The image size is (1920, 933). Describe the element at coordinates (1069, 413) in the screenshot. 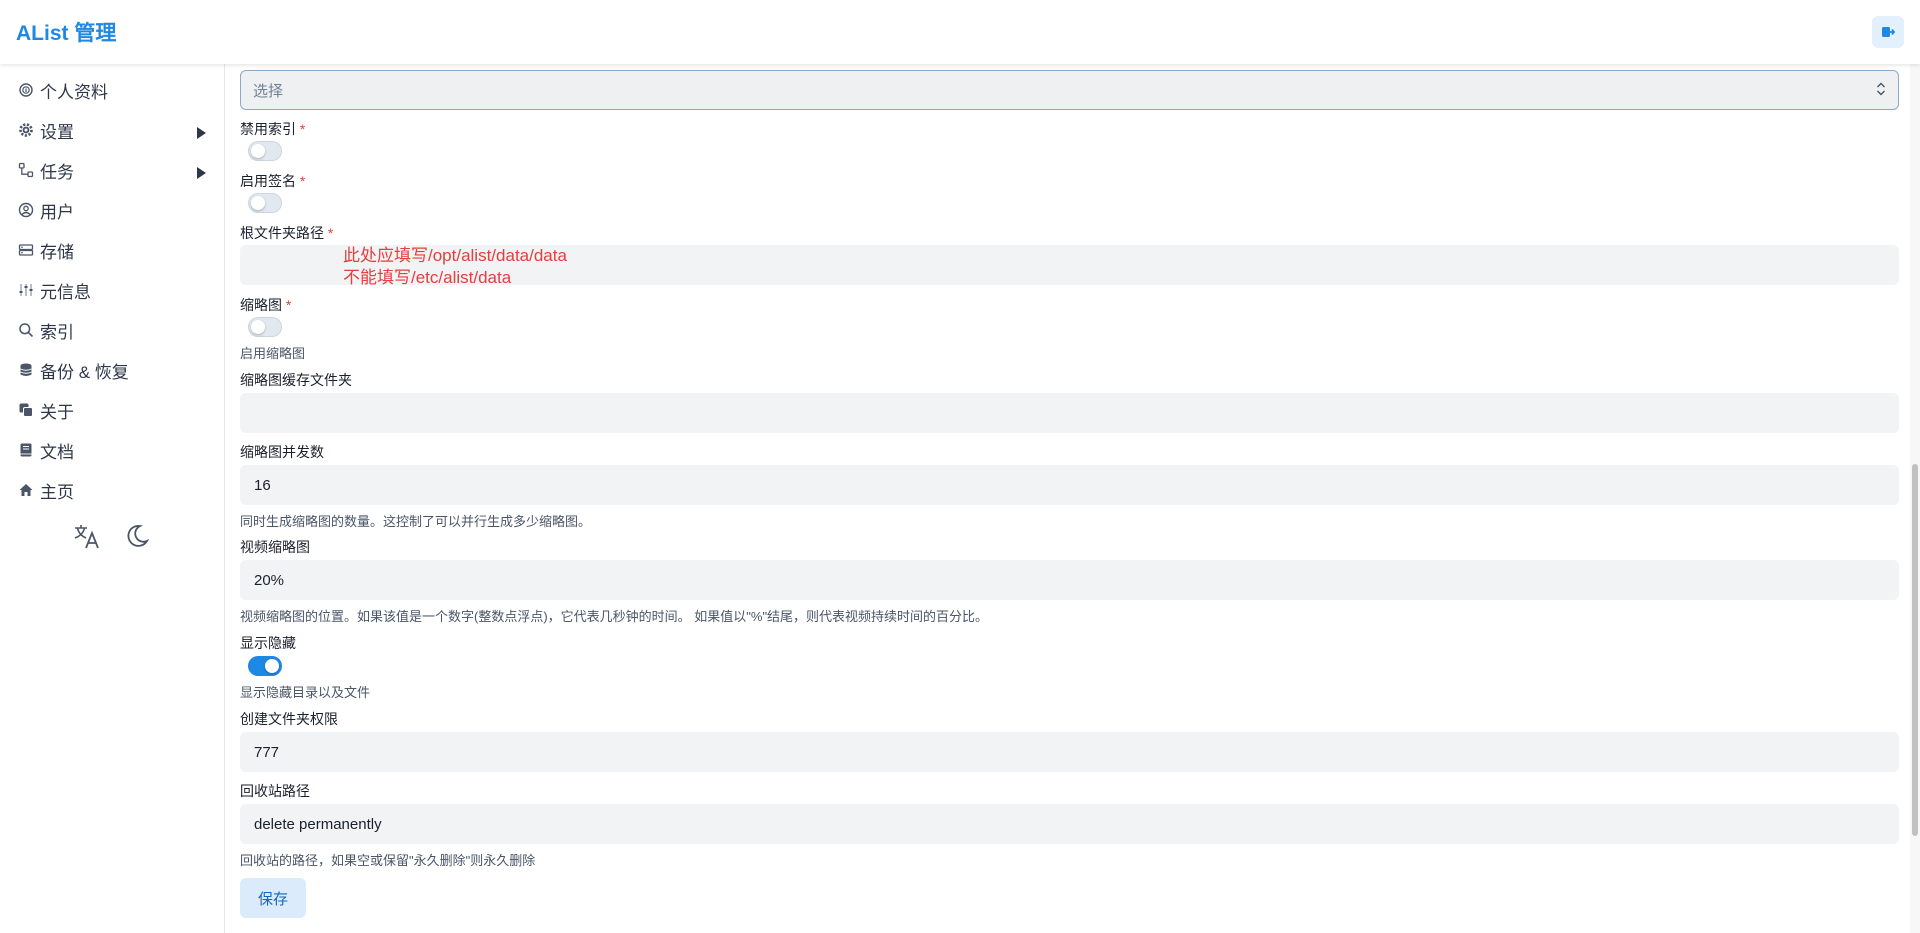

I see `thumb-cache-input` at that location.